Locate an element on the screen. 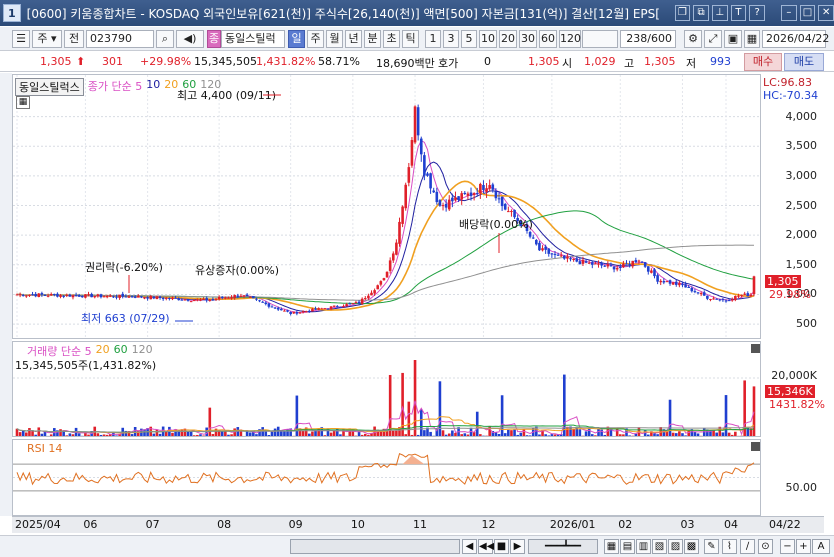 The width and height of the screenshot is (834, 557). stock-code-input: 023790 is located at coordinates (120, 39).